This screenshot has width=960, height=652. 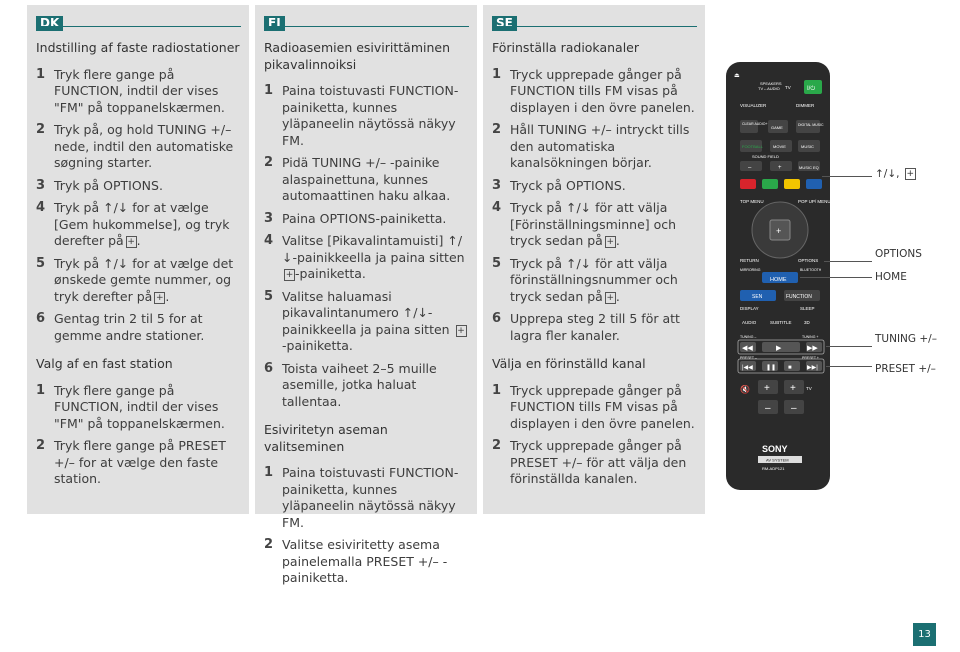 What do you see at coordinates (753, 146) in the screenshot?
I see `football-label: FOOTBALL` at bounding box center [753, 146].